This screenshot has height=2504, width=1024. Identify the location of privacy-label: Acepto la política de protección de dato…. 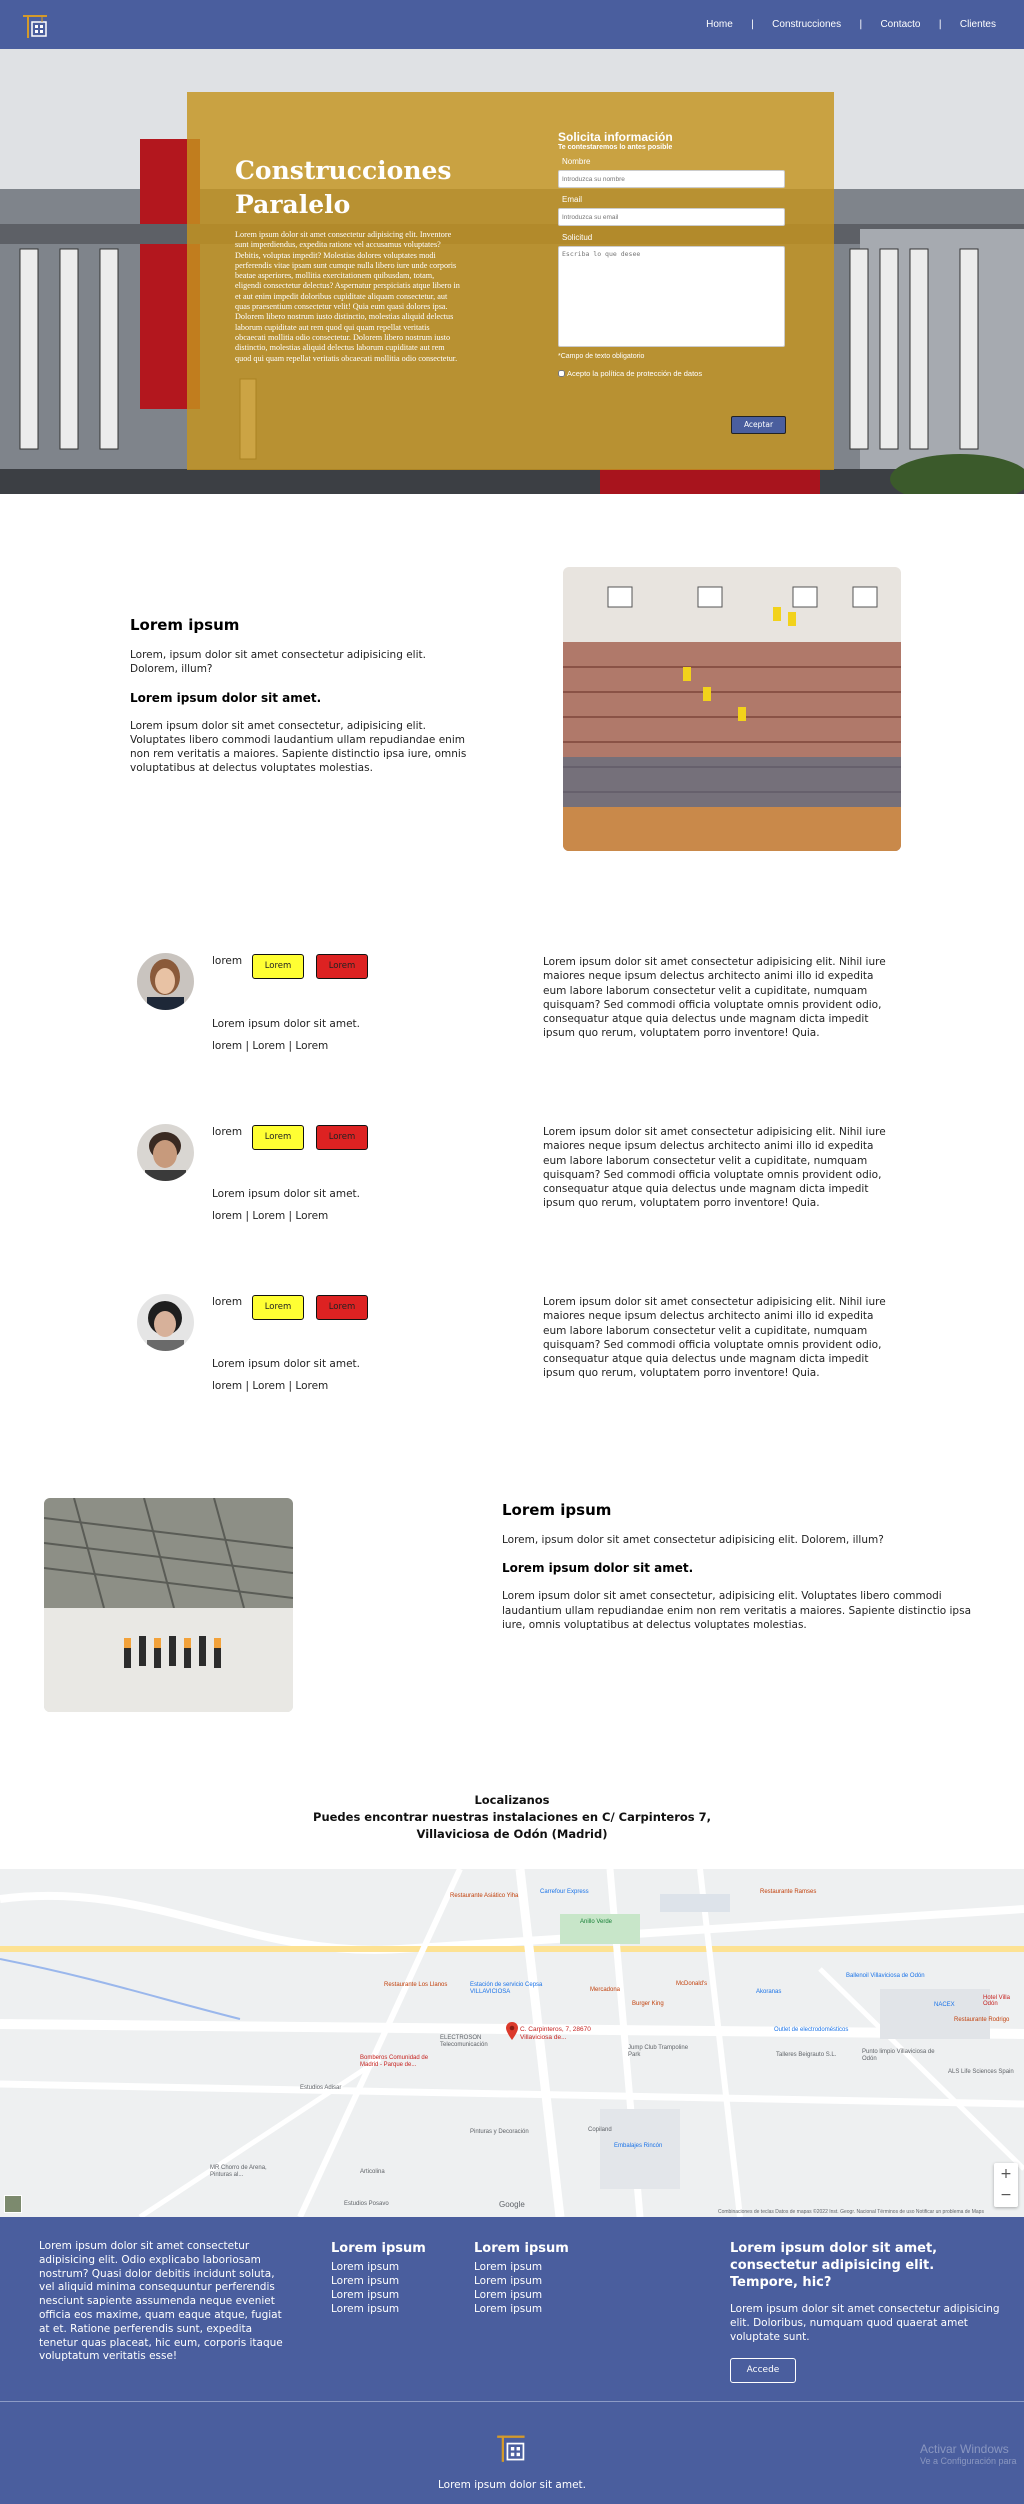
(635, 373).